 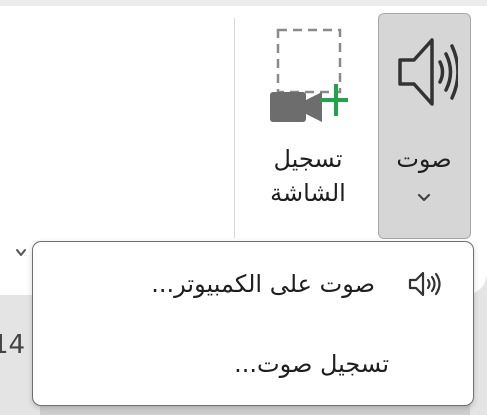 I want to click on screen-recording-icon, so click(x=309, y=75).